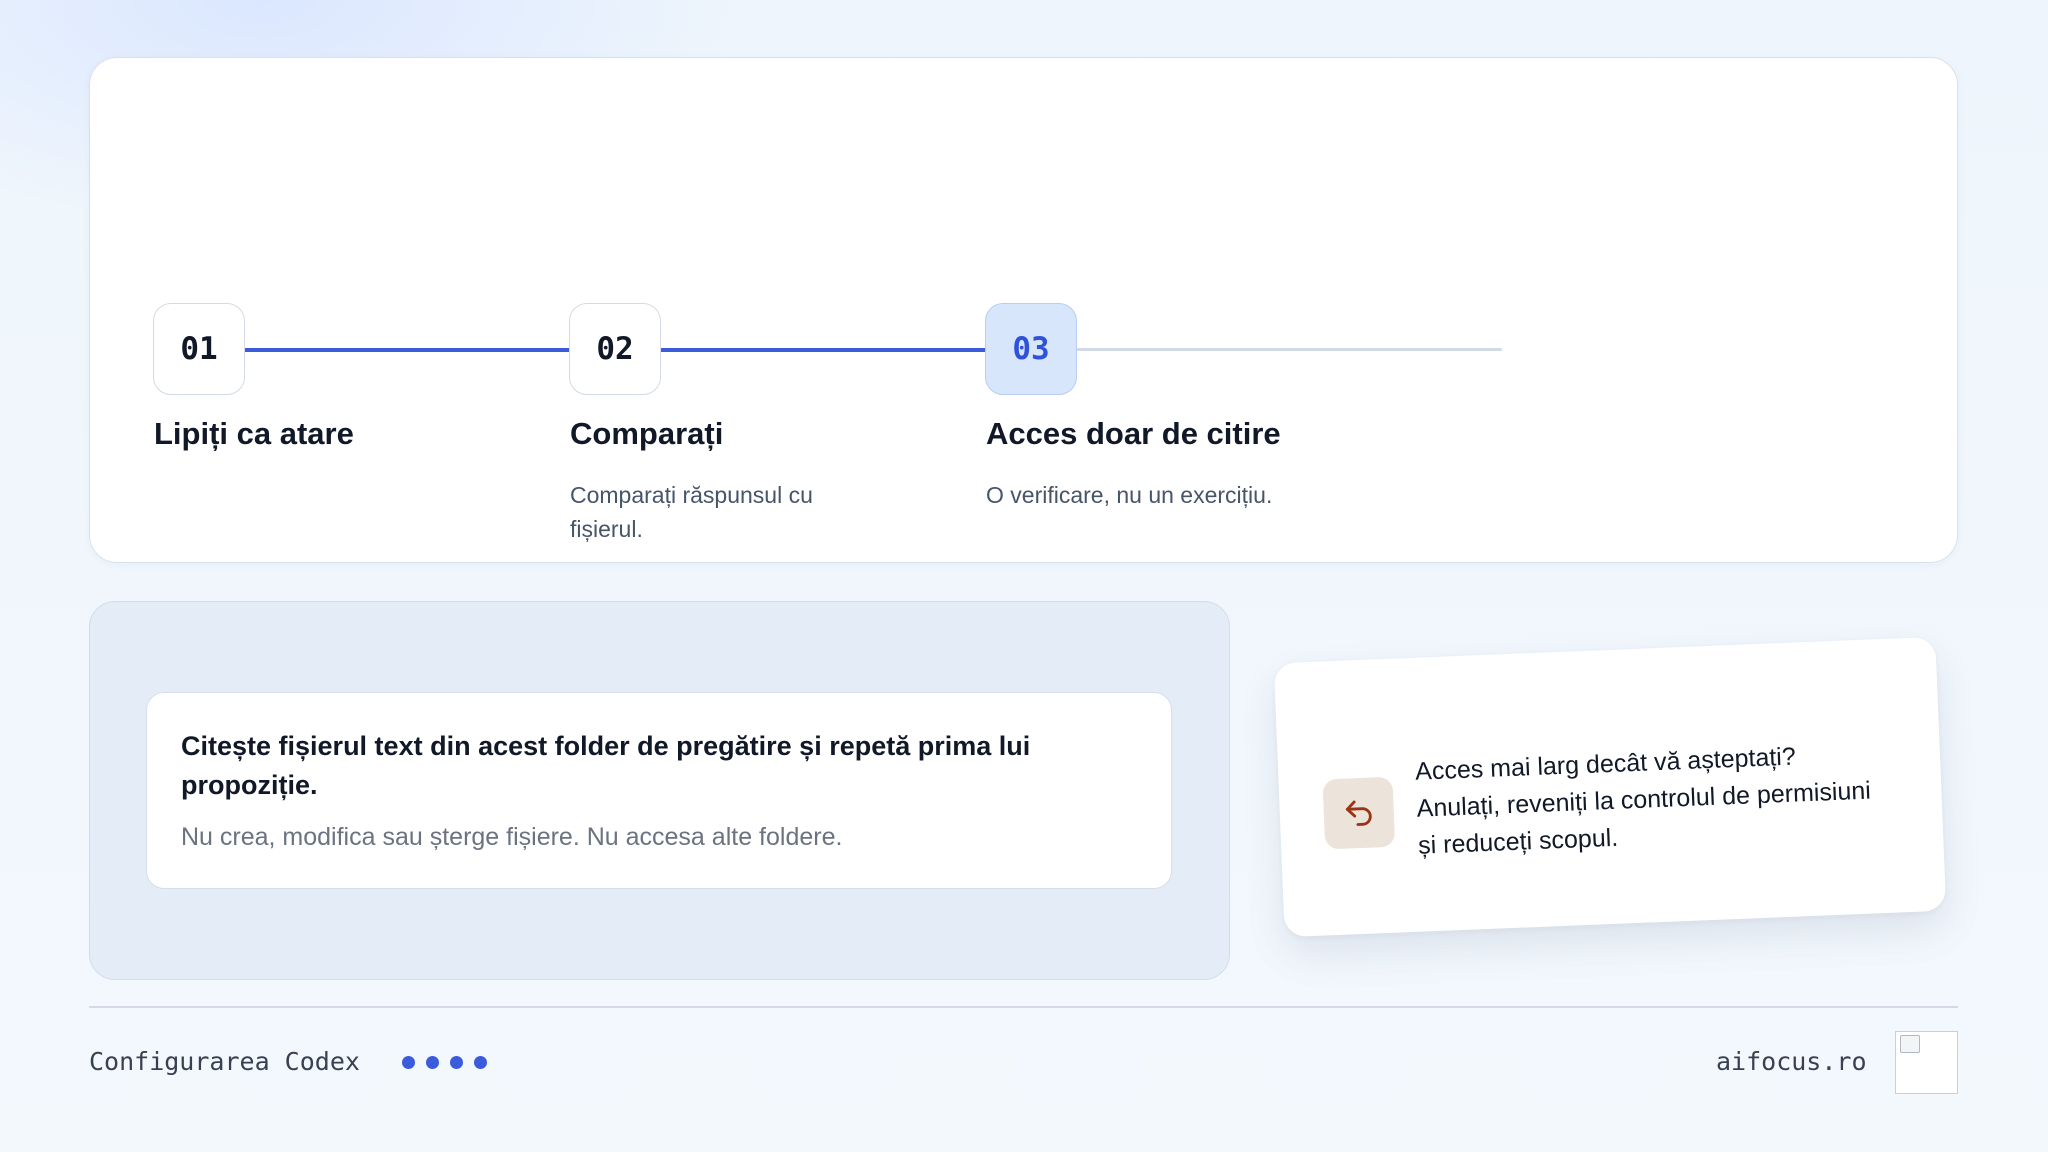 Image resolution: width=2048 pixels, height=1152 pixels. What do you see at coordinates (1926, 1062) in the screenshot?
I see `logo-image-placeholder` at bounding box center [1926, 1062].